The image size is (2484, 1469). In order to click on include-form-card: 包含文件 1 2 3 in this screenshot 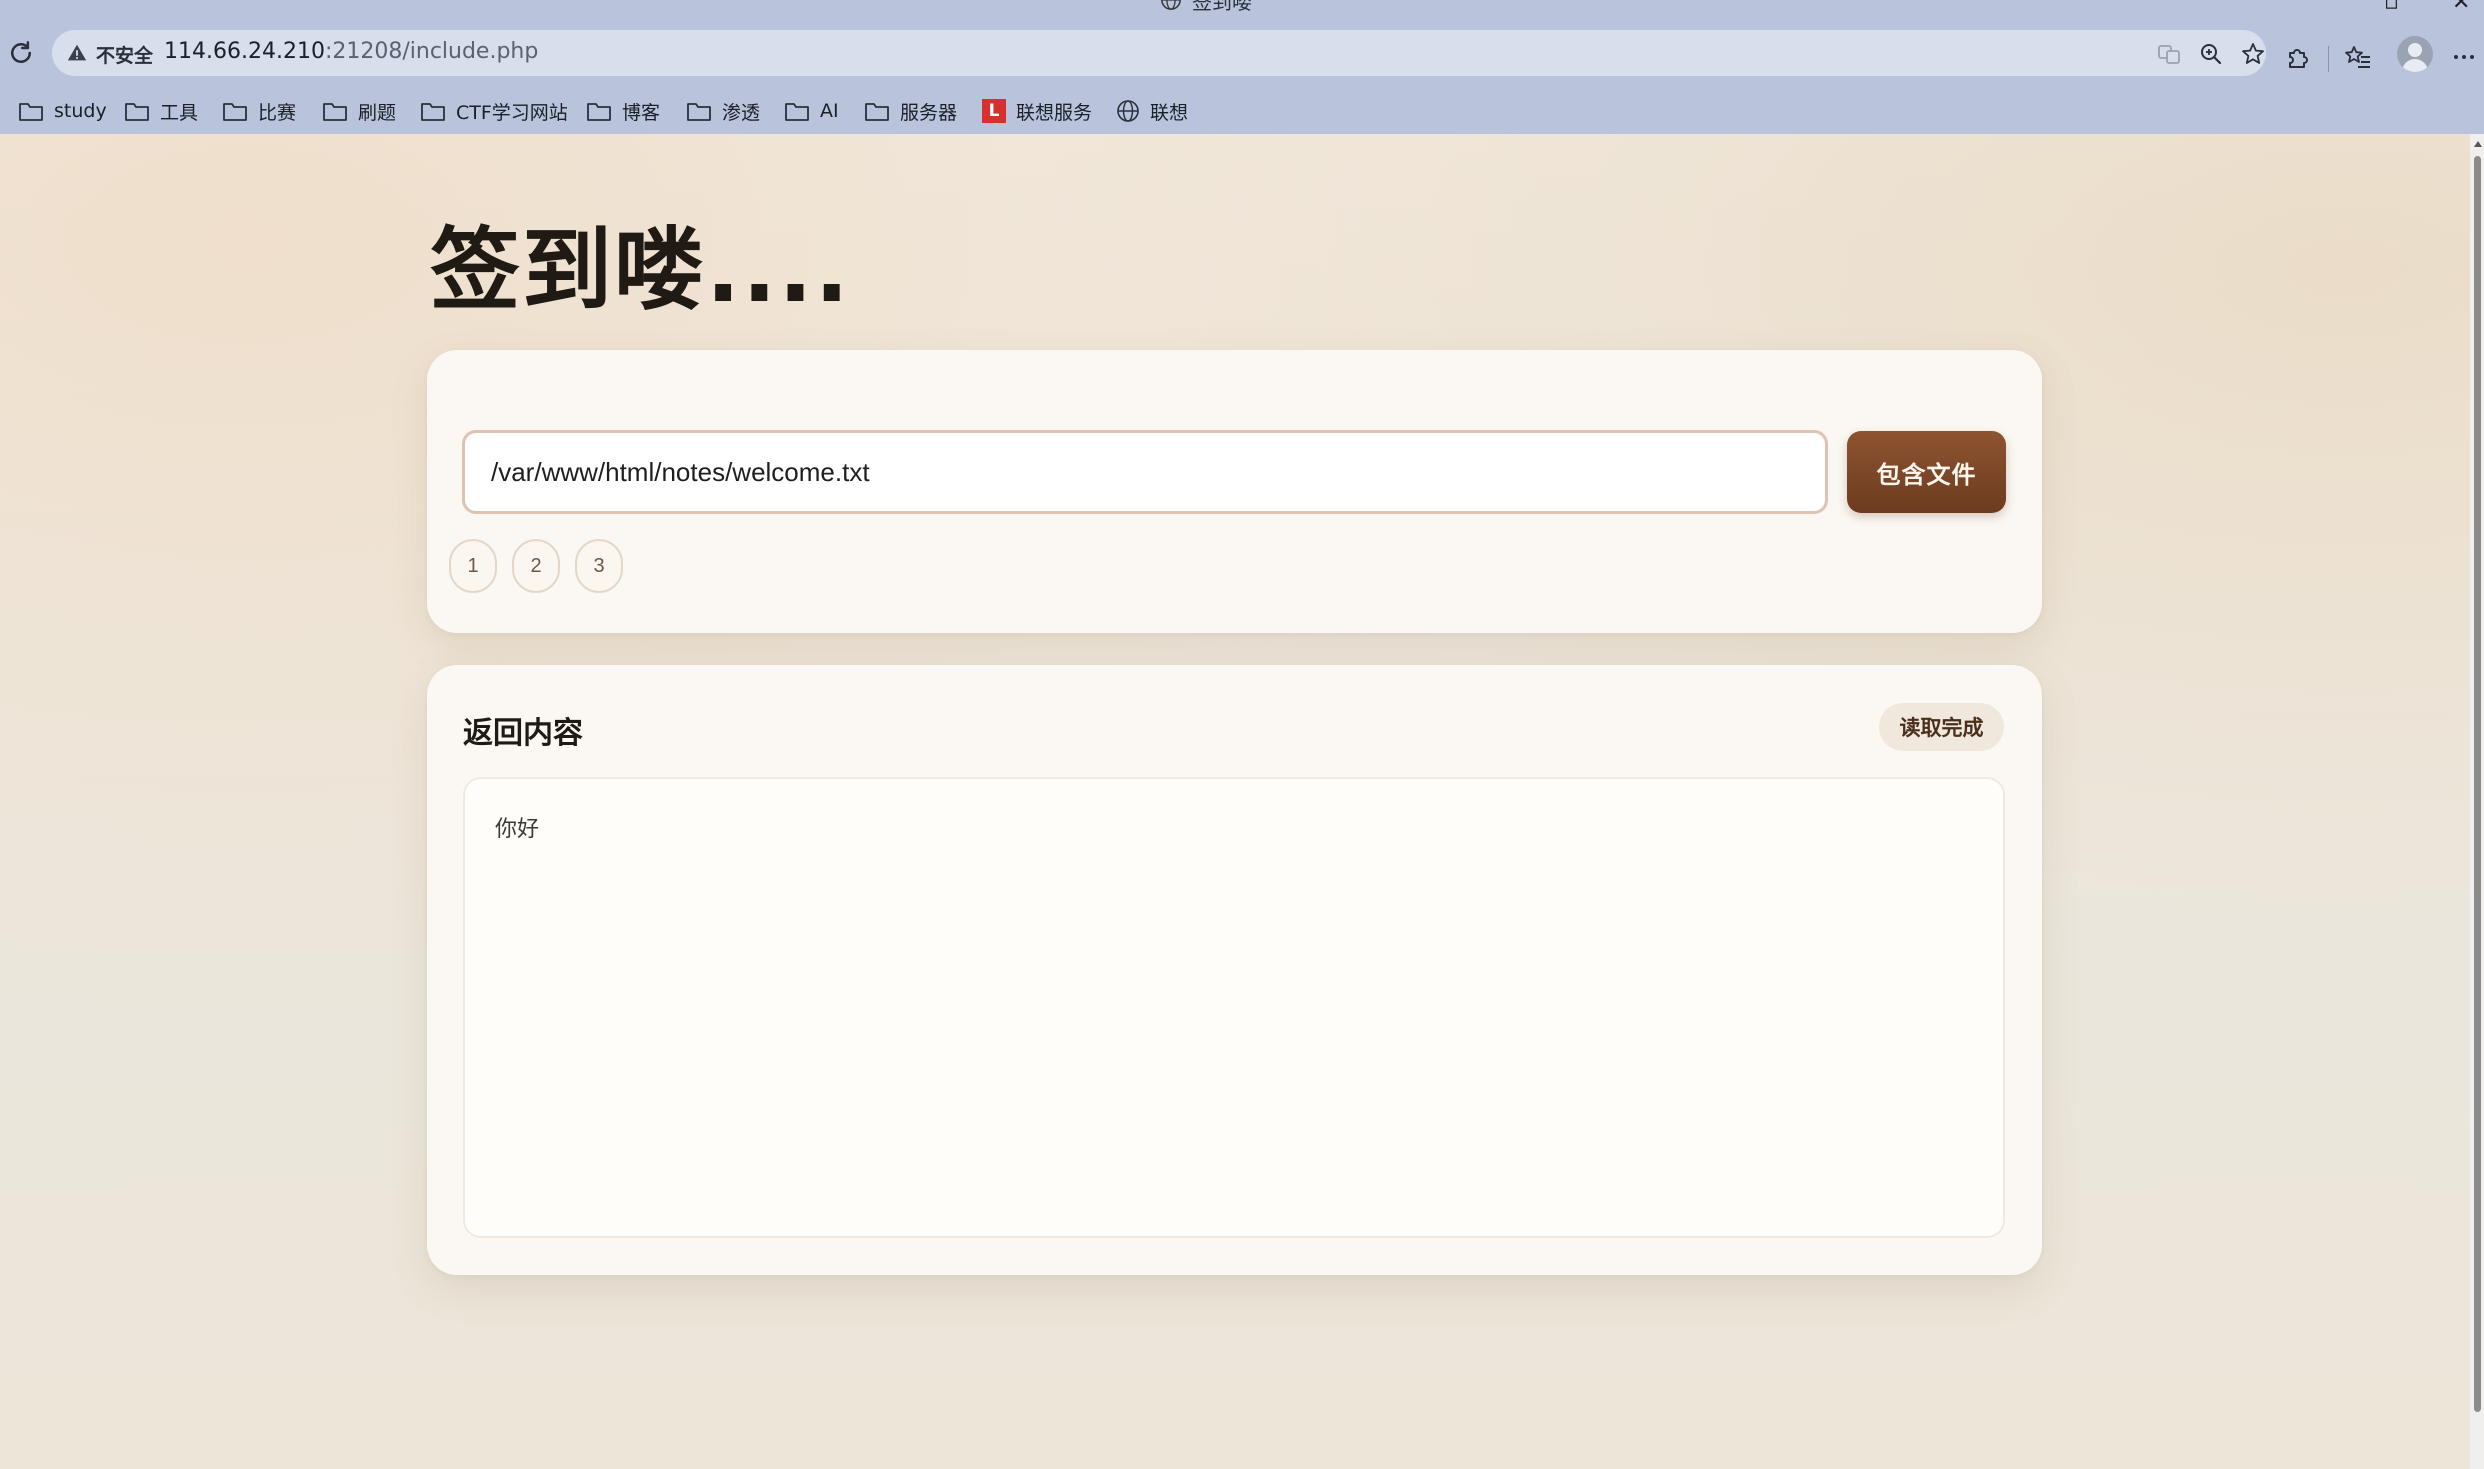, I will do `click(1234, 491)`.